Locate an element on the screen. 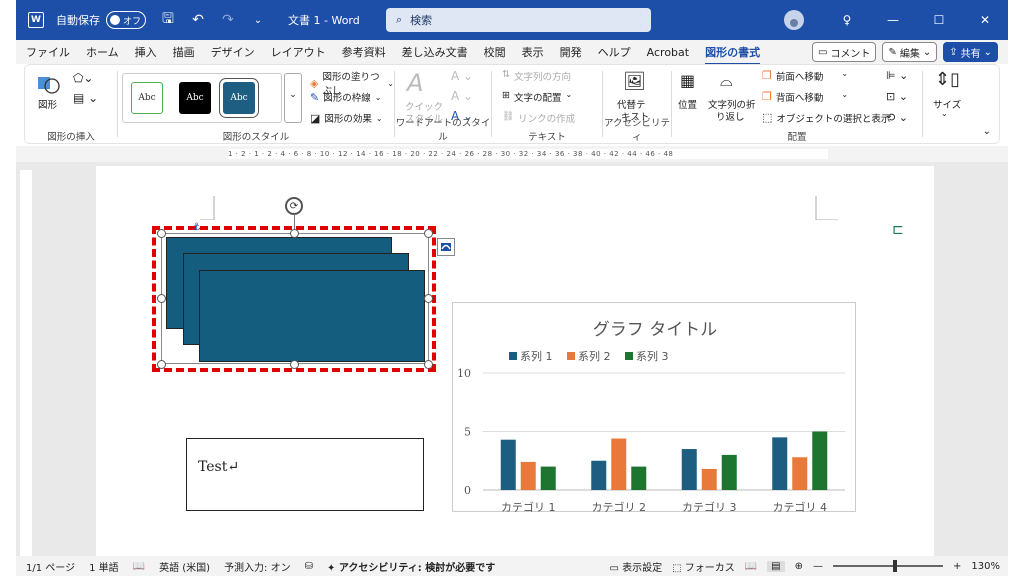 The width and height of the screenshot is (1024, 576). tab-view: 表示 is located at coordinates (533, 52).